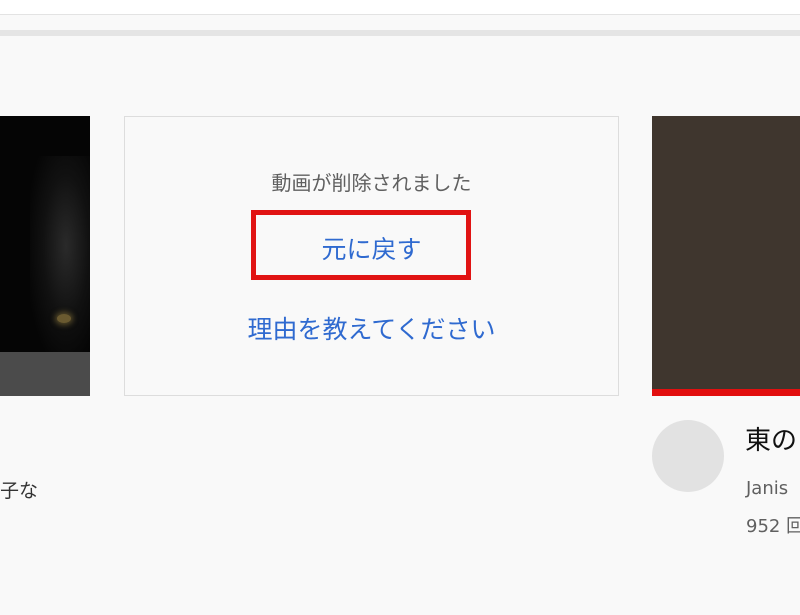  What do you see at coordinates (371, 183) in the screenshot?
I see `removed-message: 動画が削除されました` at bounding box center [371, 183].